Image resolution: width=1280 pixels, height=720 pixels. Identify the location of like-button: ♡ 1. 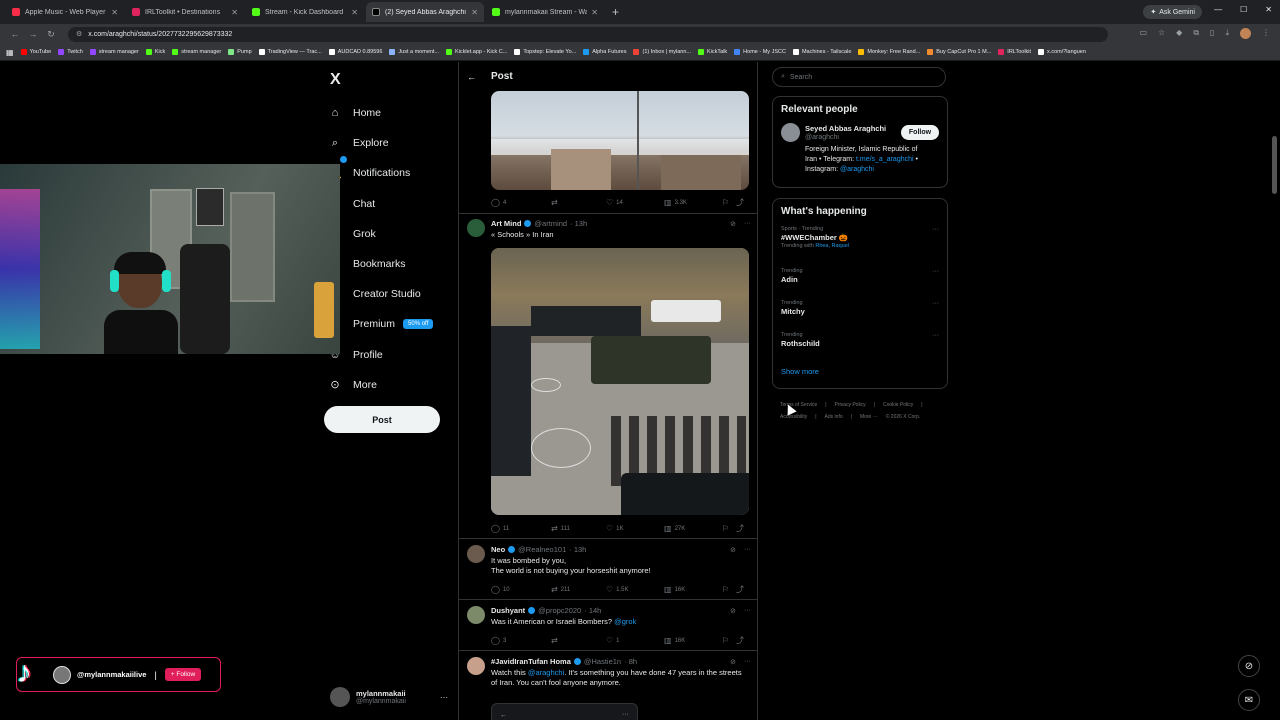
(635, 640).